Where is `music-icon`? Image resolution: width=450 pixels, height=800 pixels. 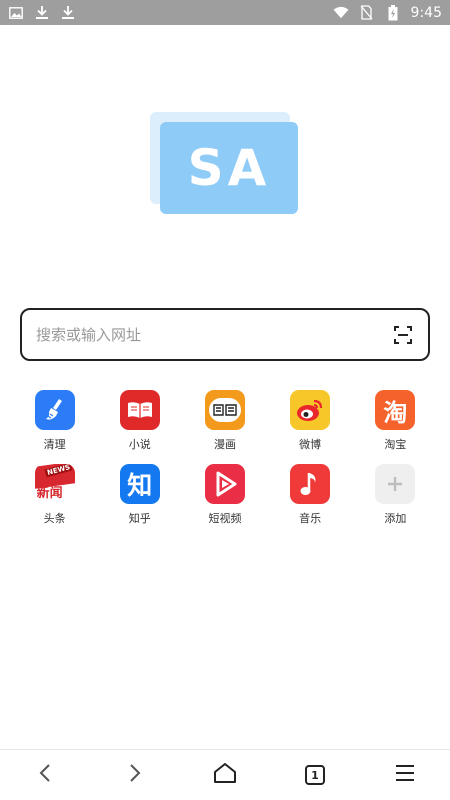 music-icon is located at coordinates (310, 484).